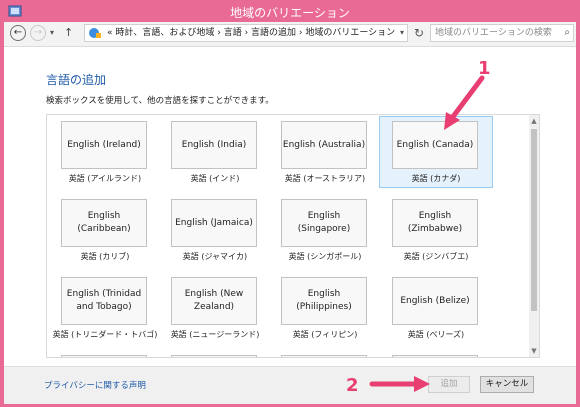  What do you see at coordinates (534, 121) in the screenshot?
I see `scroll-up-icon: ▲` at bounding box center [534, 121].